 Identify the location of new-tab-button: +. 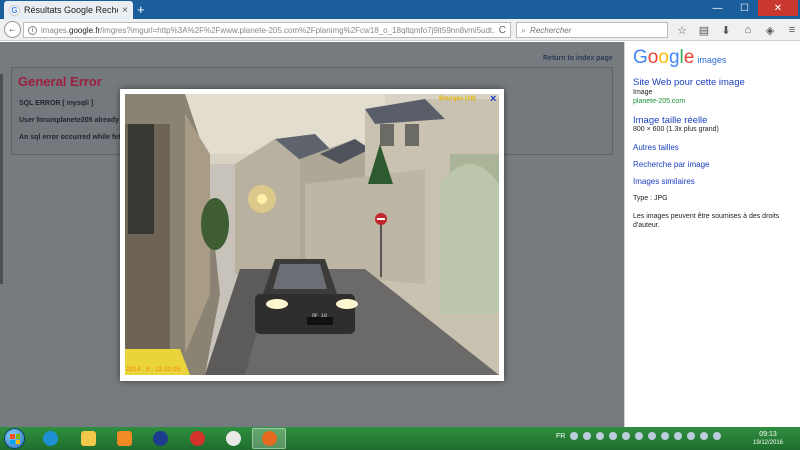
(141, 9).